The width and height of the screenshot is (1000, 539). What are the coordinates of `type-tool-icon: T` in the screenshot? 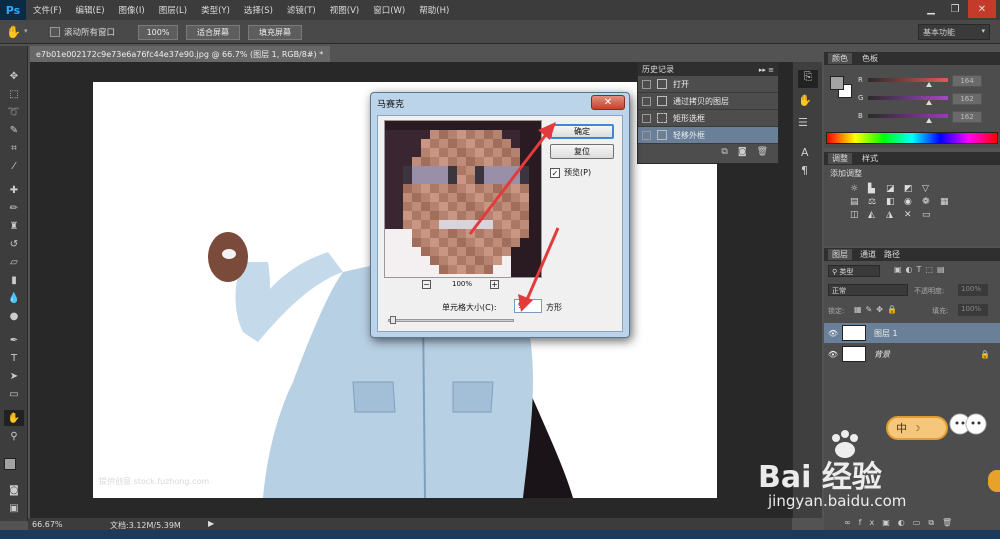 It's located at (14, 358).